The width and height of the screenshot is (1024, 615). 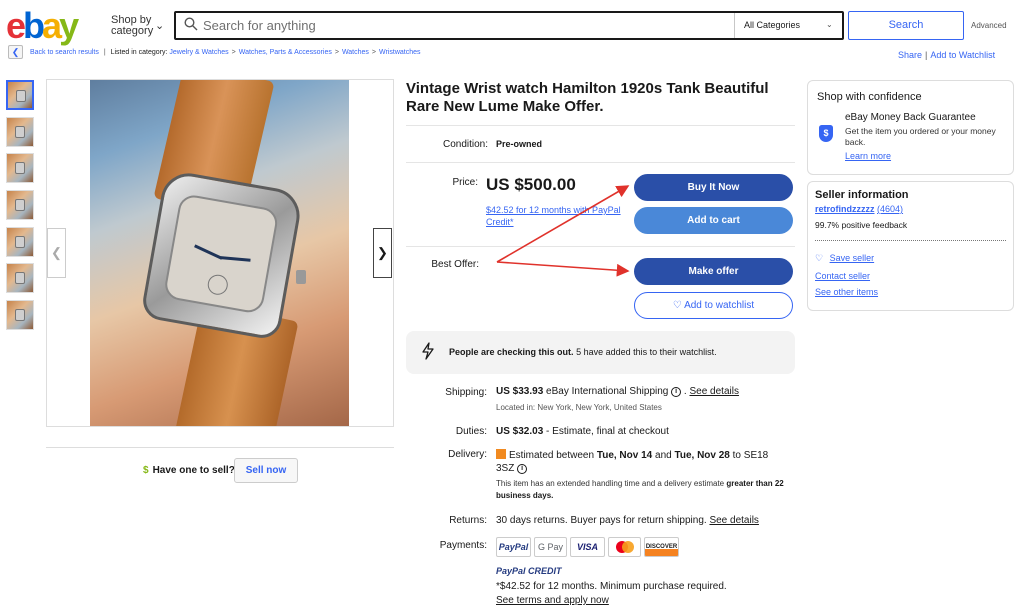 What do you see at coordinates (713, 187) in the screenshot?
I see `buy-it-now-button: Buy It Now` at bounding box center [713, 187].